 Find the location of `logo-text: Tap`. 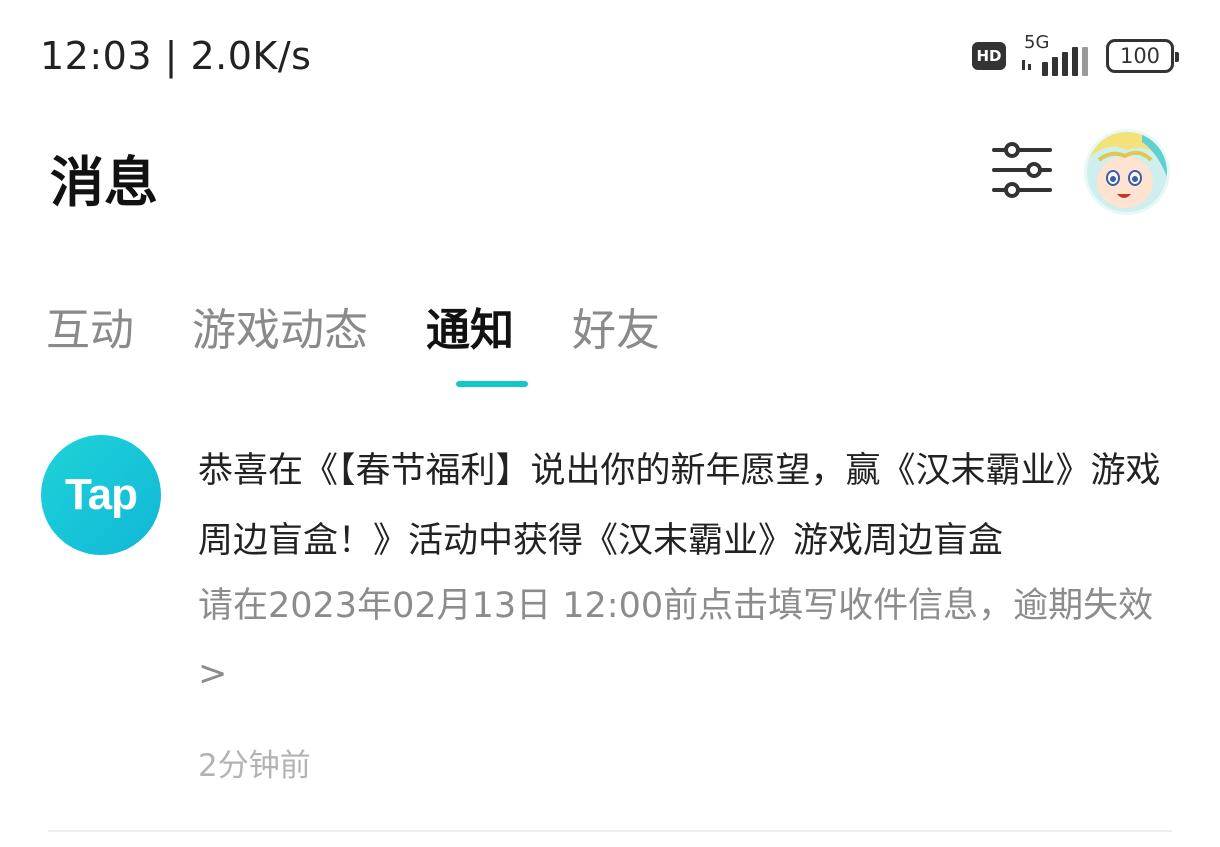

logo-text: Tap is located at coordinates (101, 494).